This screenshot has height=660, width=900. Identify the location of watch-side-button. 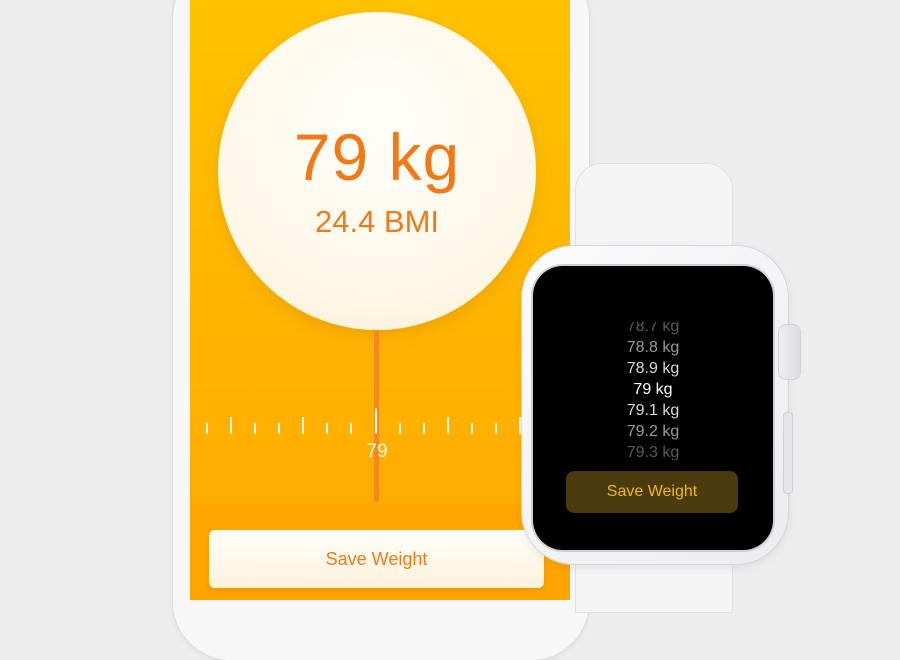
(788, 453).